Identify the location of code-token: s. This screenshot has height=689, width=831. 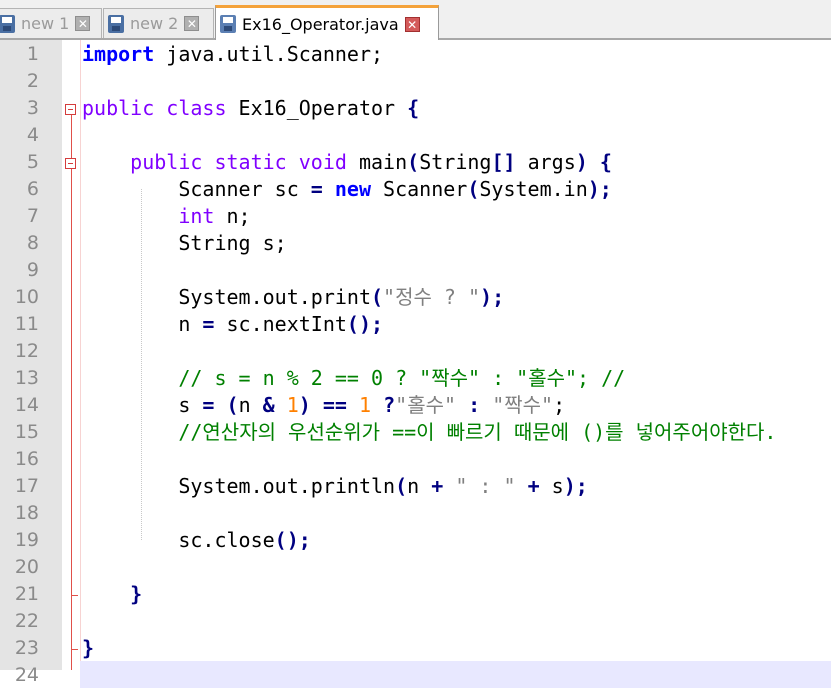
(551, 486).